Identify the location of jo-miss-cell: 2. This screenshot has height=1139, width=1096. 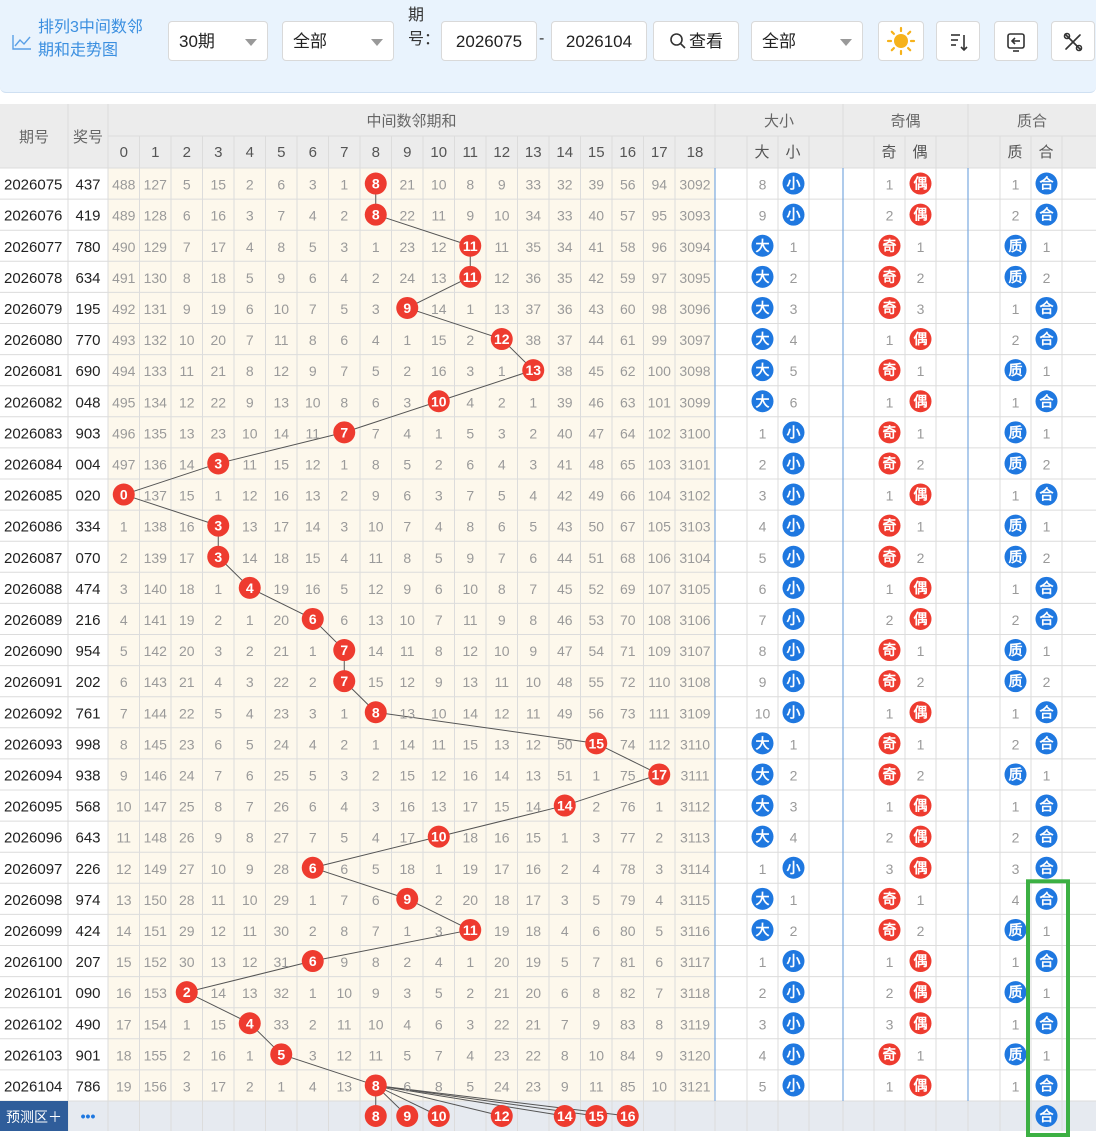
(921, 682).